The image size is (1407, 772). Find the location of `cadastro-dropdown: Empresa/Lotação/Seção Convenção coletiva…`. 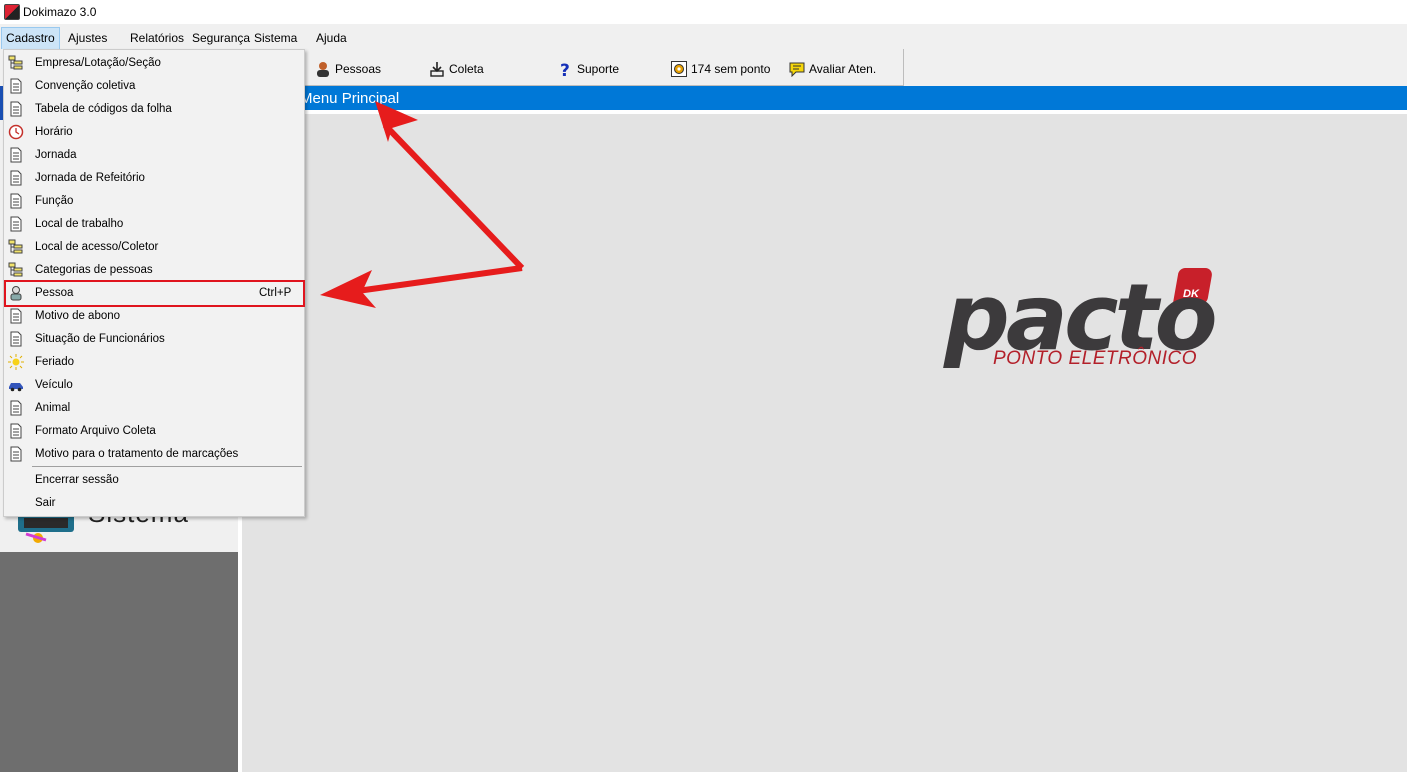

cadastro-dropdown: Empresa/Lotação/Seção Convenção coletiva… is located at coordinates (154, 283).